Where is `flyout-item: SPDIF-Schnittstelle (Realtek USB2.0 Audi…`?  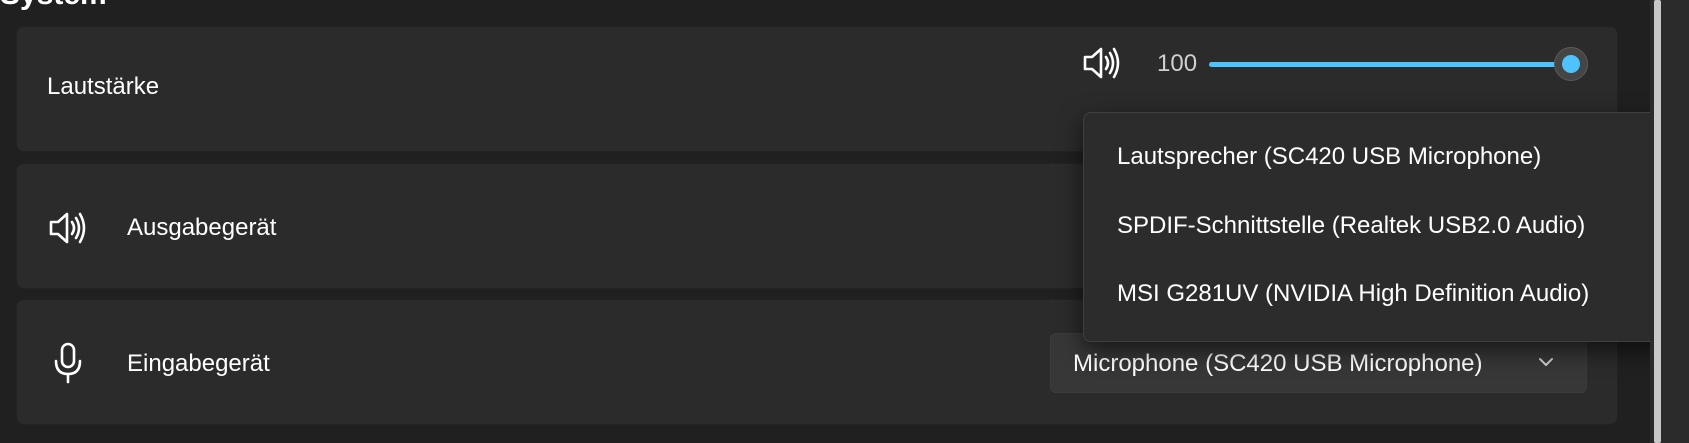
flyout-item: SPDIF-Schnittstelle (Realtek USB2.0 Audi… is located at coordinates (1351, 226).